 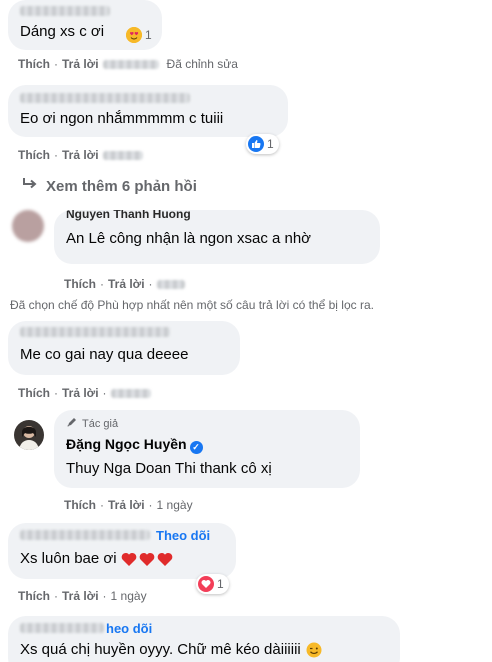 I want to click on comment-text: Xs luôn bae ơi, so click(x=122, y=559).